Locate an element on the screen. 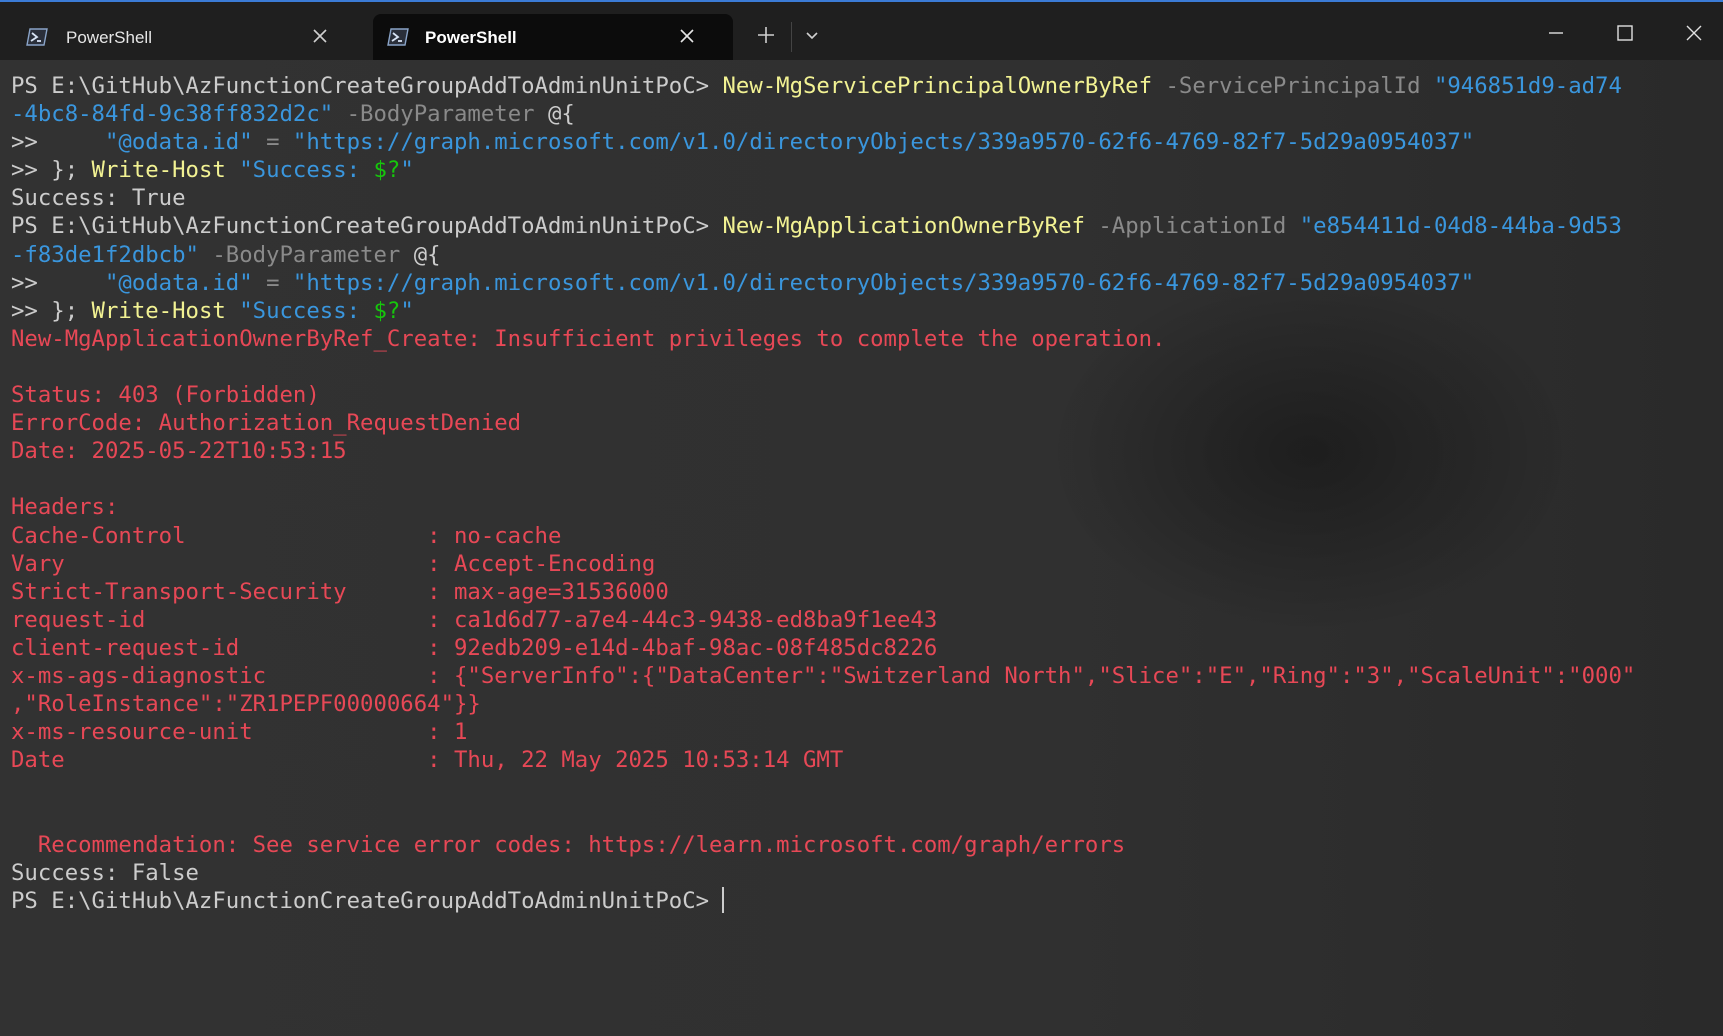 The width and height of the screenshot is (1723, 1036). parameter: -ServicePrincipalId is located at coordinates (1293, 86).